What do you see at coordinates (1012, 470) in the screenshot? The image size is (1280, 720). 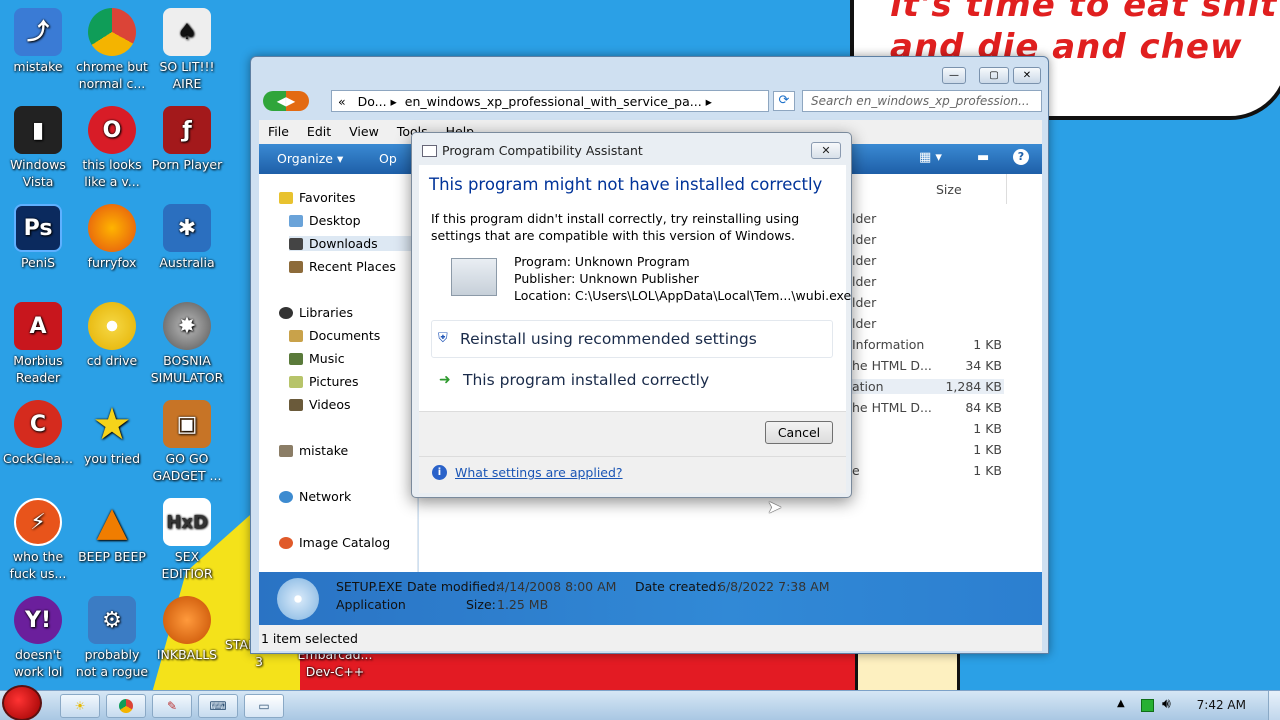 I see `file-row: e1 KB` at bounding box center [1012, 470].